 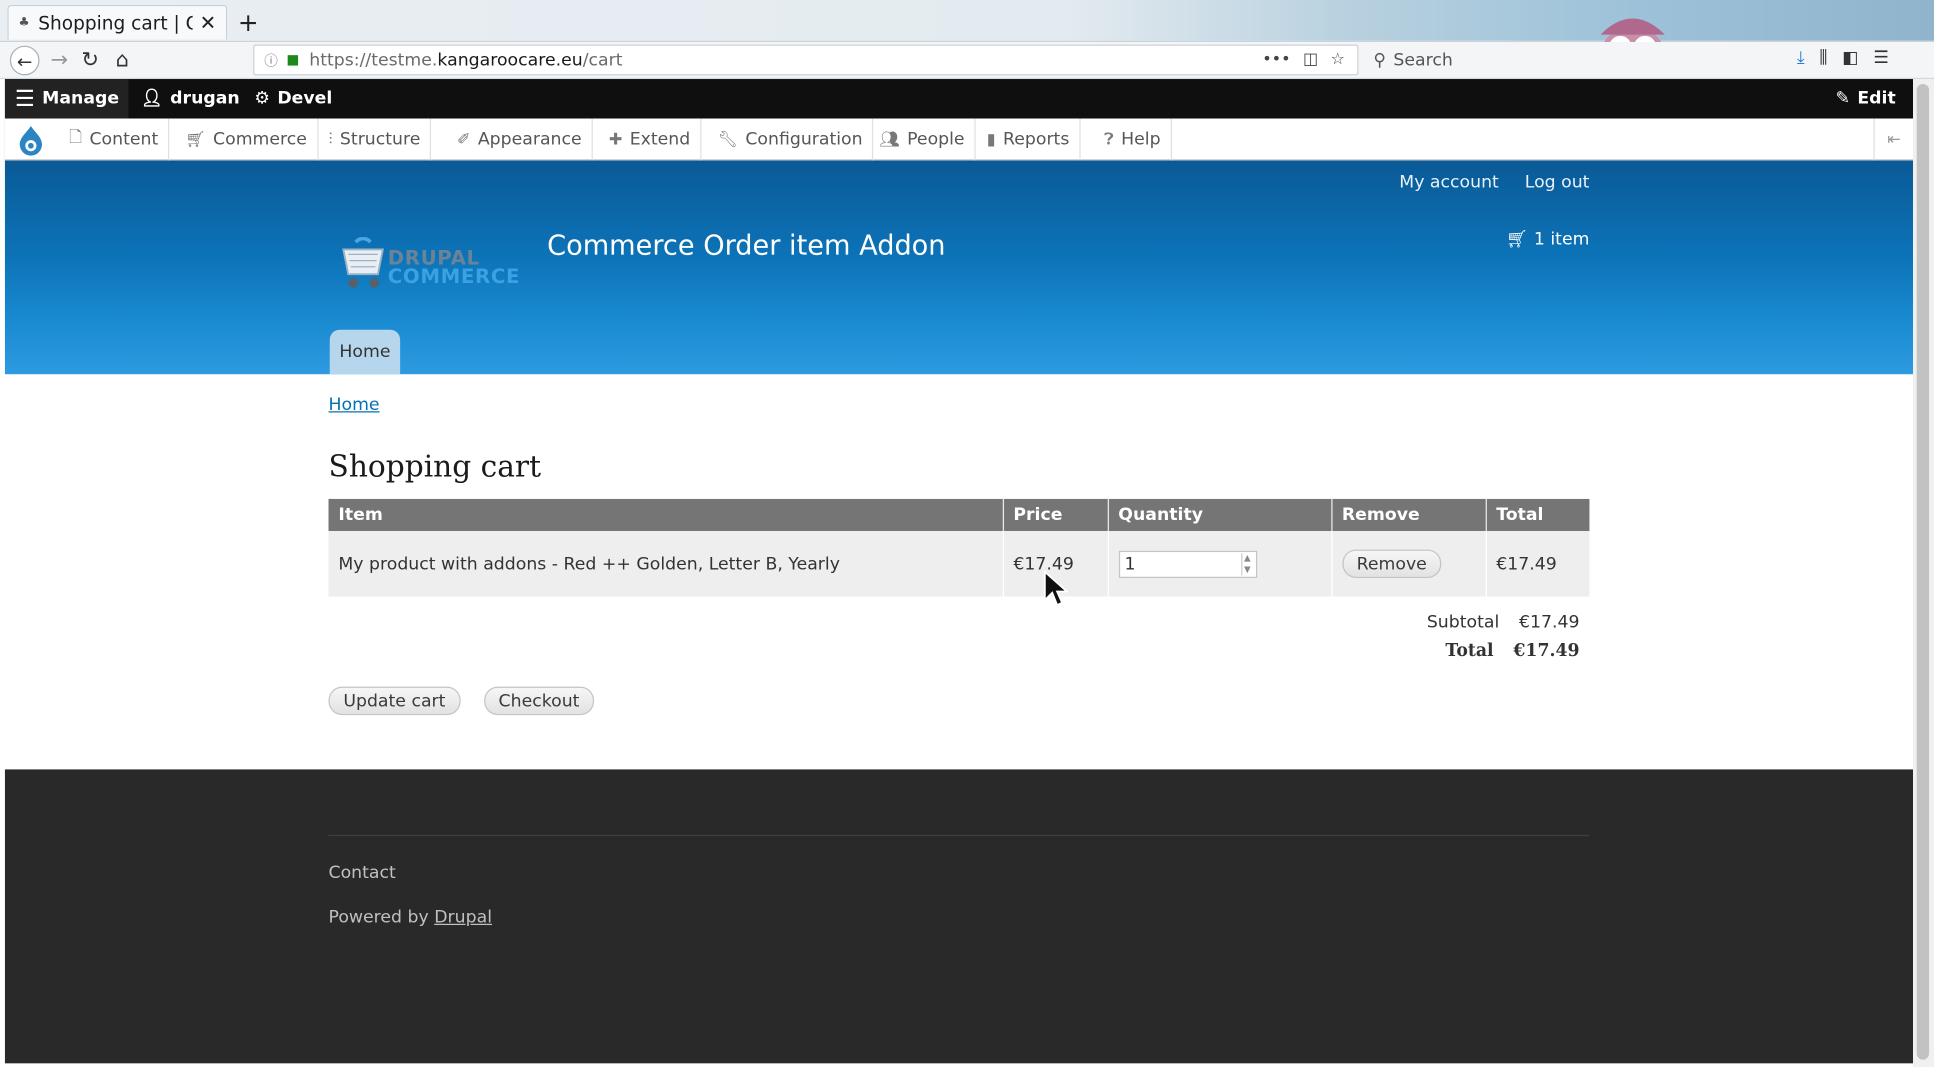 I want to click on browser-tab-bar: ♣ Shopping cart | Com ✕ +, so click(x=967, y=40).